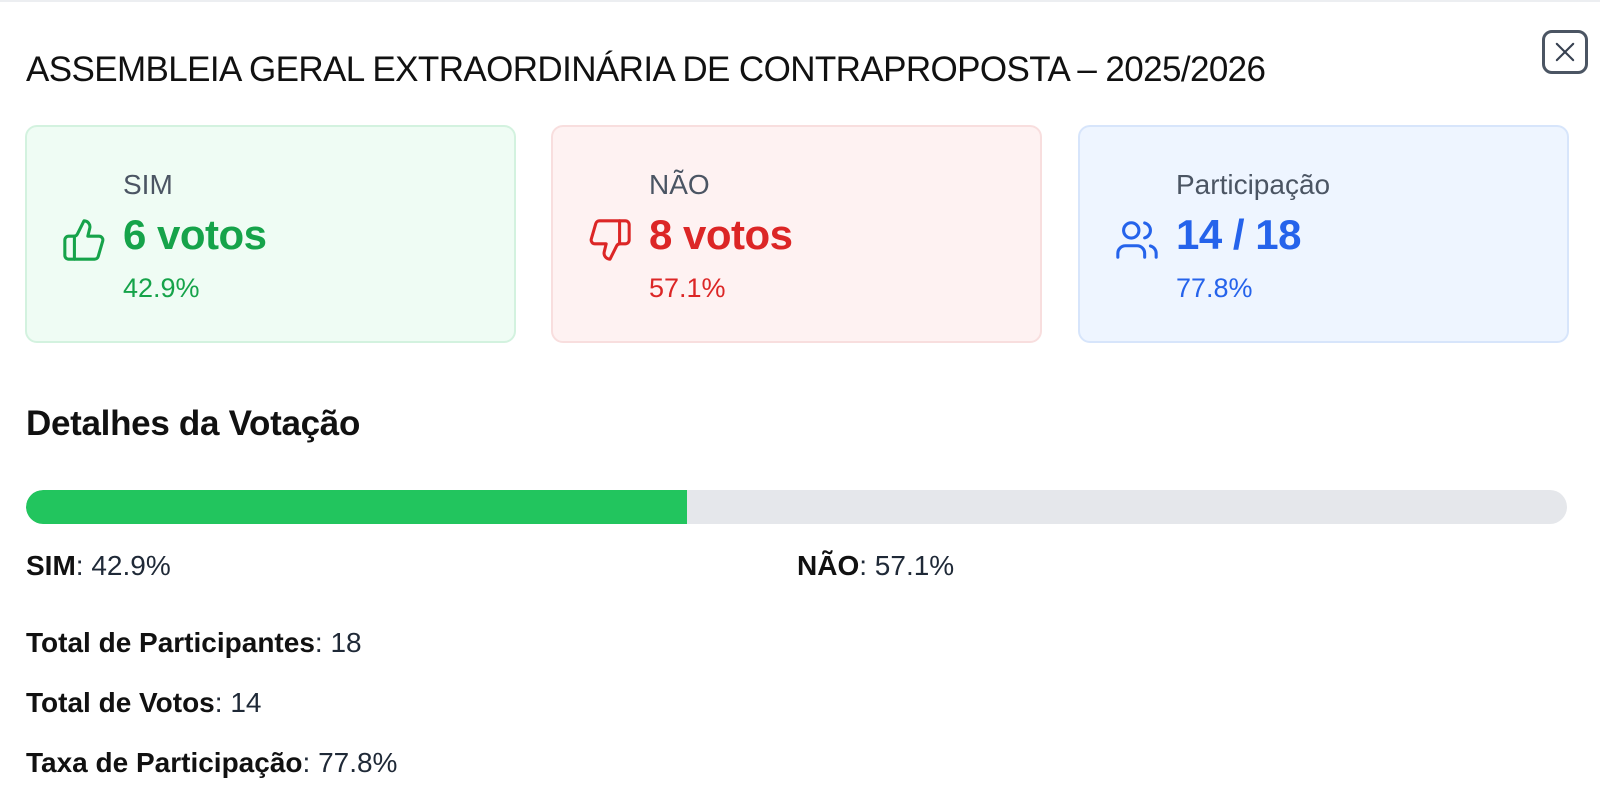 The height and width of the screenshot is (800, 1600). I want to click on nao-legend-label: NÃO, so click(828, 565).